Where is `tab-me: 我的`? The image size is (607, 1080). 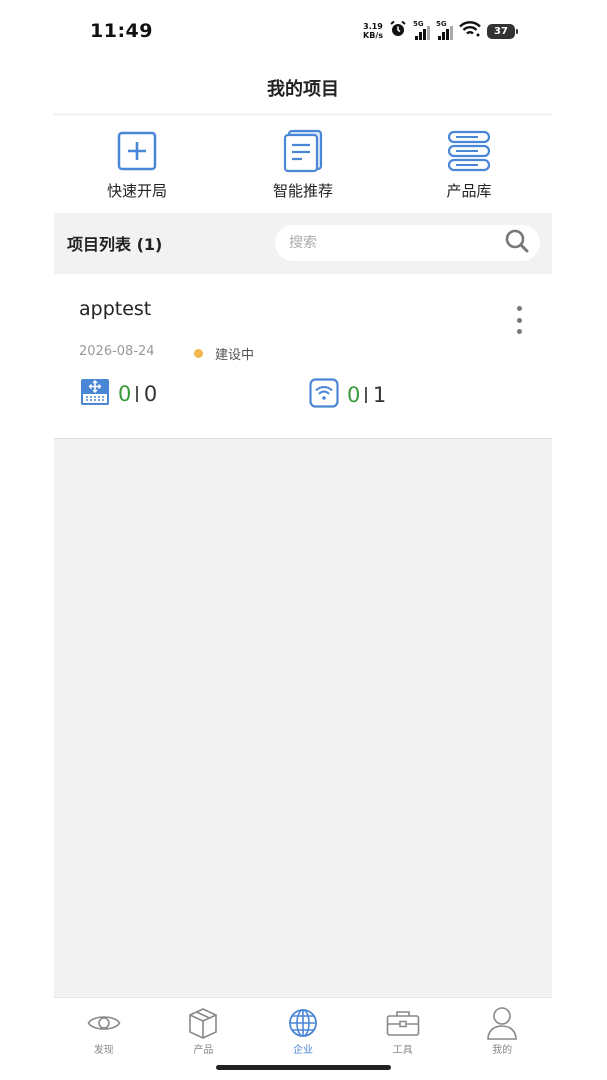 tab-me: 我的 is located at coordinates (502, 1029).